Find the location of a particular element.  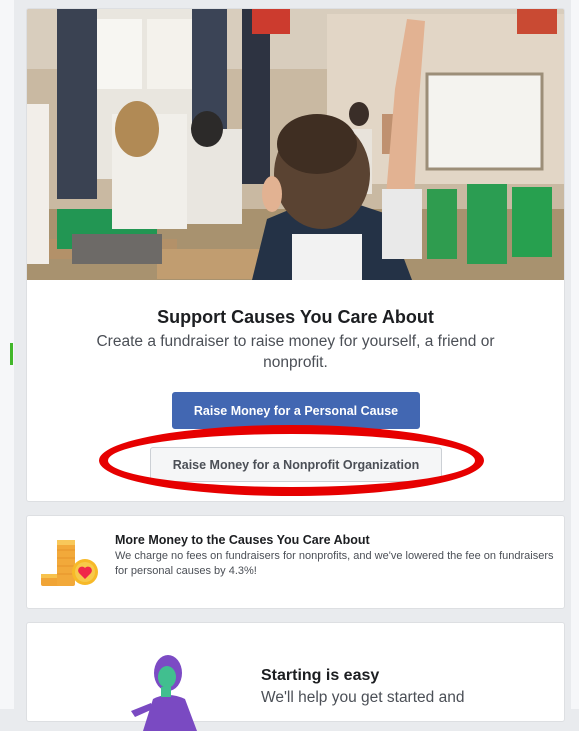

starting-easy-text: We'll help you get started and is located at coordinates (363, 697).